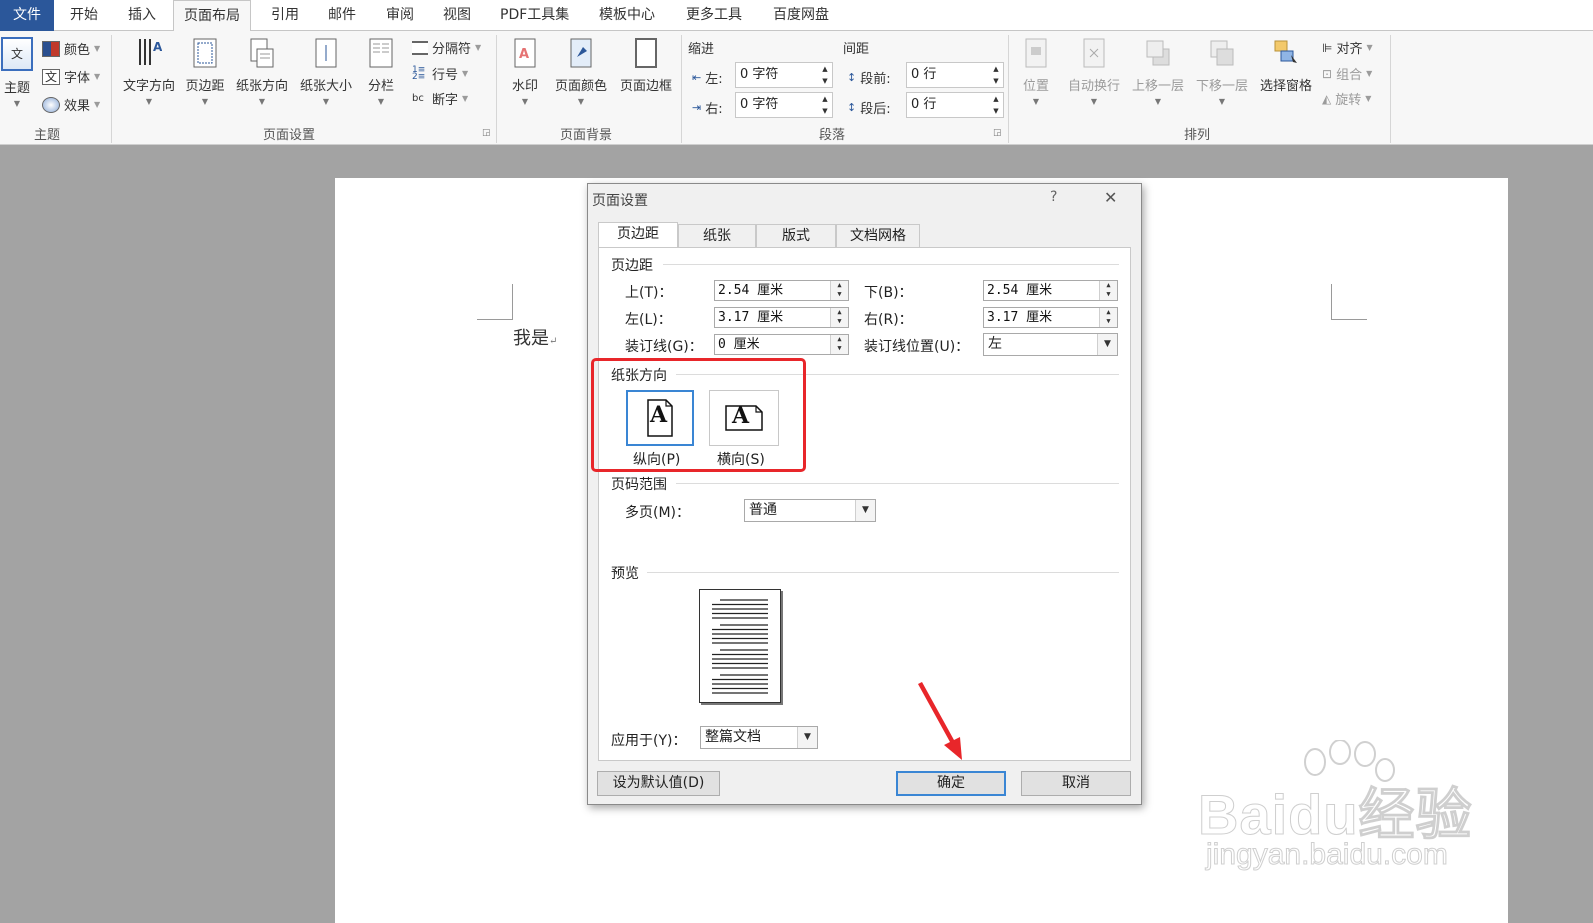  Describe the element at coordinates (801, 15) in the screenshot. I see `tab-baidu-netdisk: 百度网盘` at that location.